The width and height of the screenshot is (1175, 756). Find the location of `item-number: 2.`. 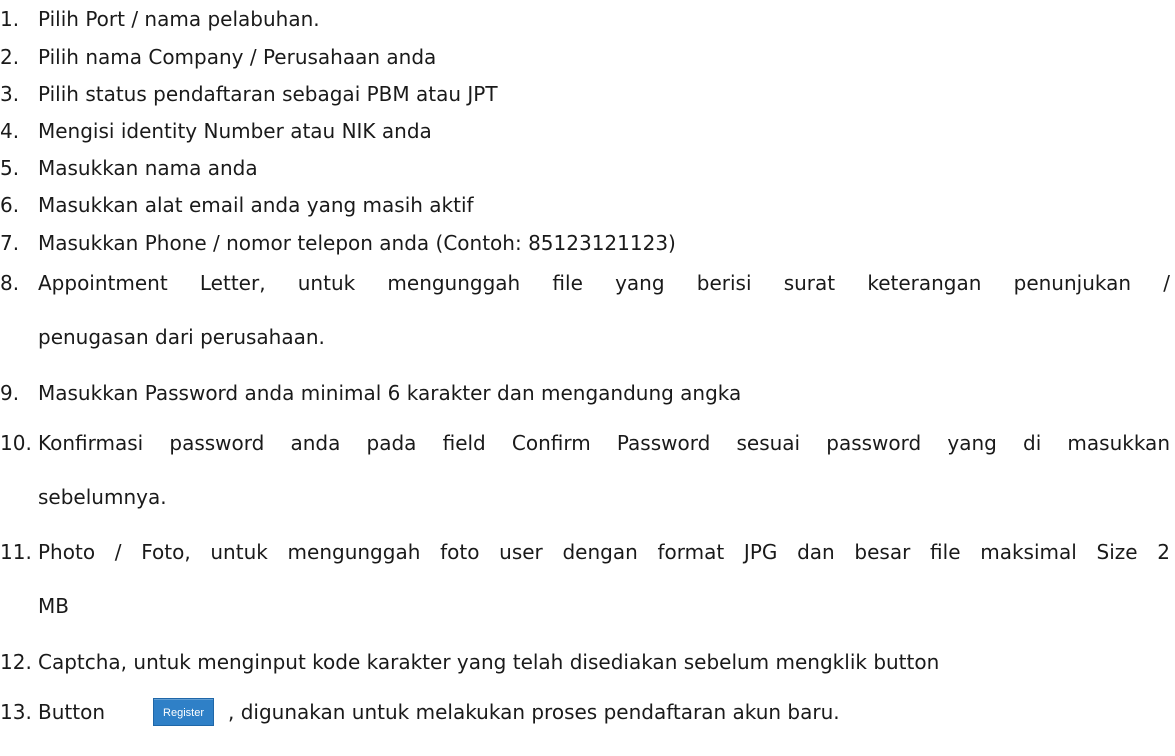

item-number: 2. is located at coordinates (10, 57).